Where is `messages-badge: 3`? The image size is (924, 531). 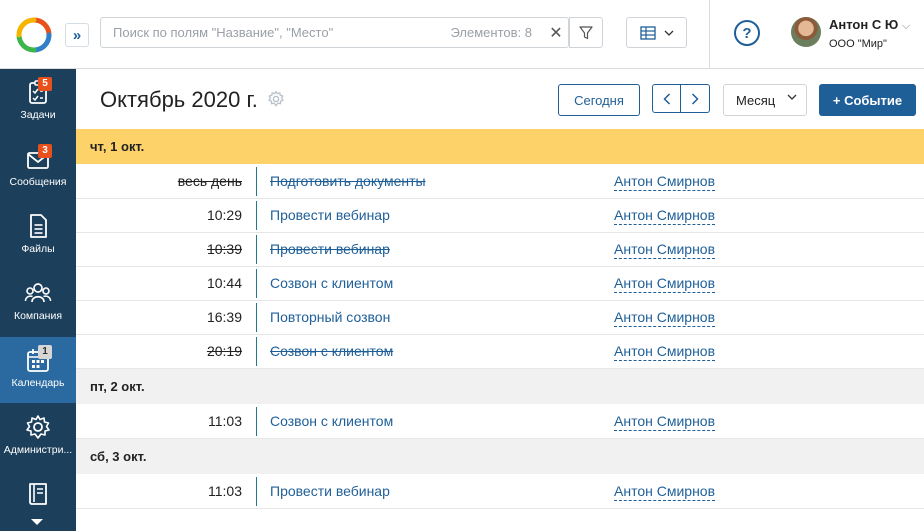
messages-badge: 3 is located at coordinates (45, 151).